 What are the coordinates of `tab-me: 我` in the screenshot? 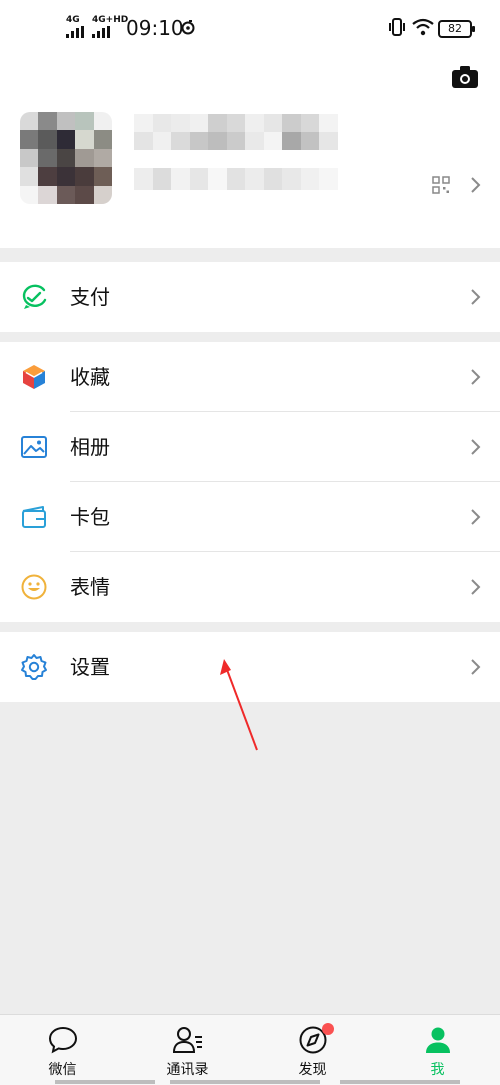 It's located at (437, 1050).